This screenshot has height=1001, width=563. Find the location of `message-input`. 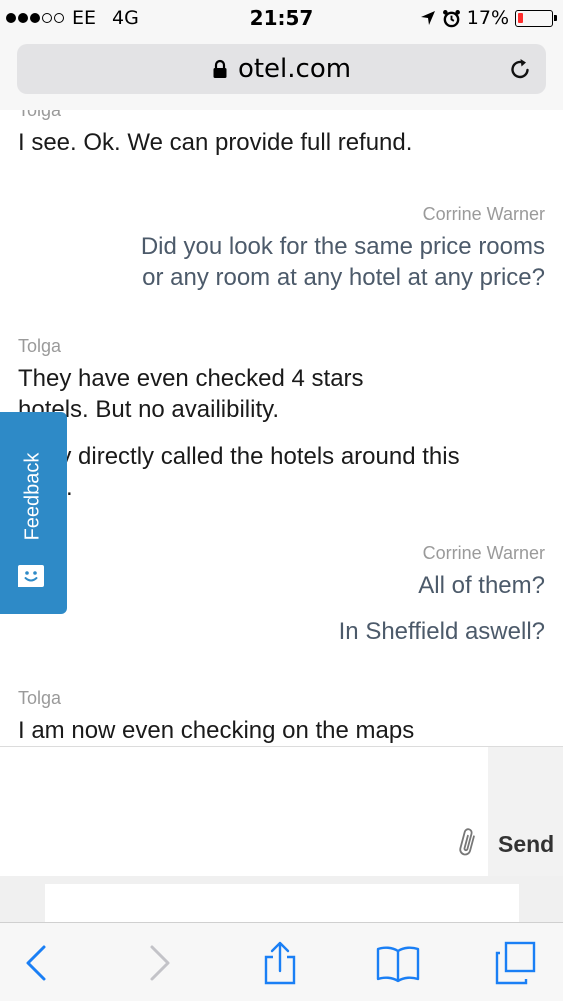

message-input is located at coordinates (225, 812).